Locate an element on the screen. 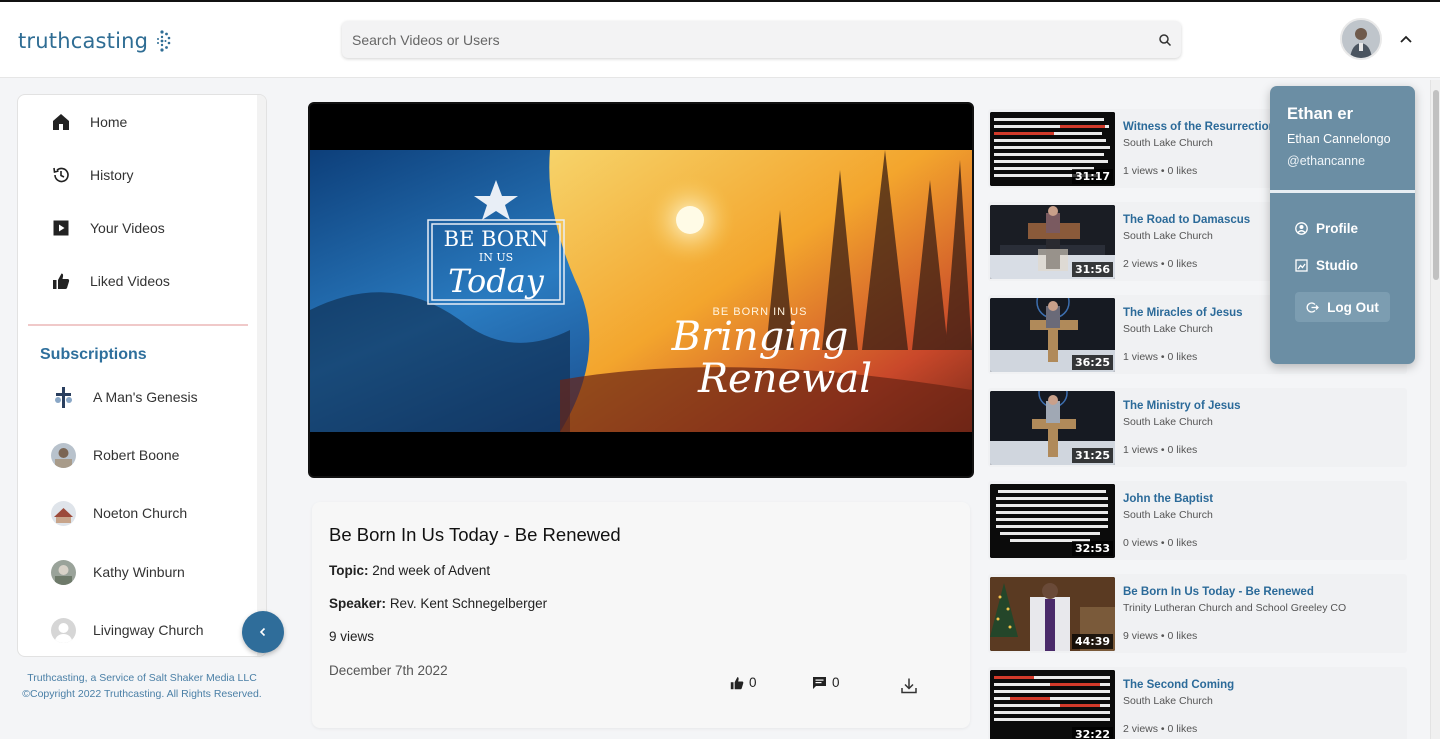  user-avatar is located at coordinates (1361, 39).